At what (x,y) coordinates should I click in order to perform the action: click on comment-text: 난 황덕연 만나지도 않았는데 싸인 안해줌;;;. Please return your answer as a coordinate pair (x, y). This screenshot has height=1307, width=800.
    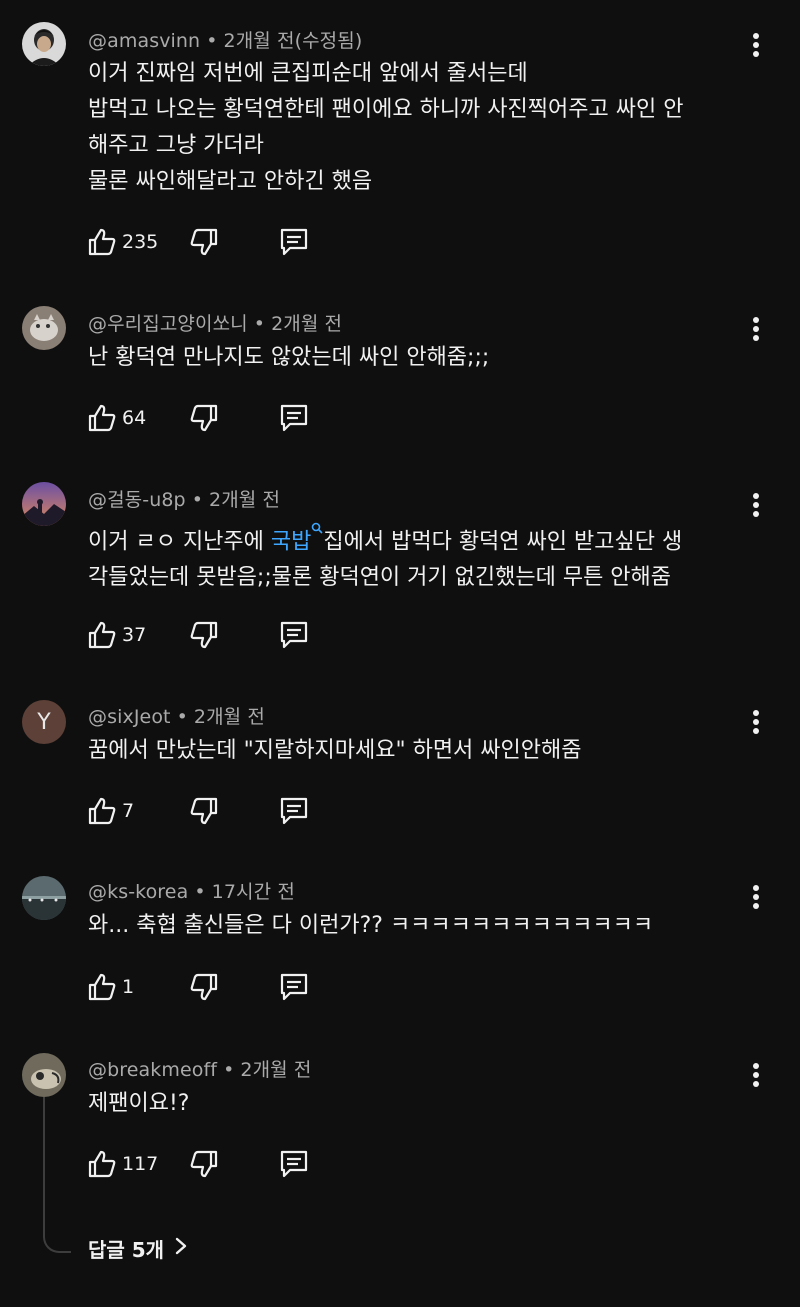
    Looking at the image, I should click on (423, 358).